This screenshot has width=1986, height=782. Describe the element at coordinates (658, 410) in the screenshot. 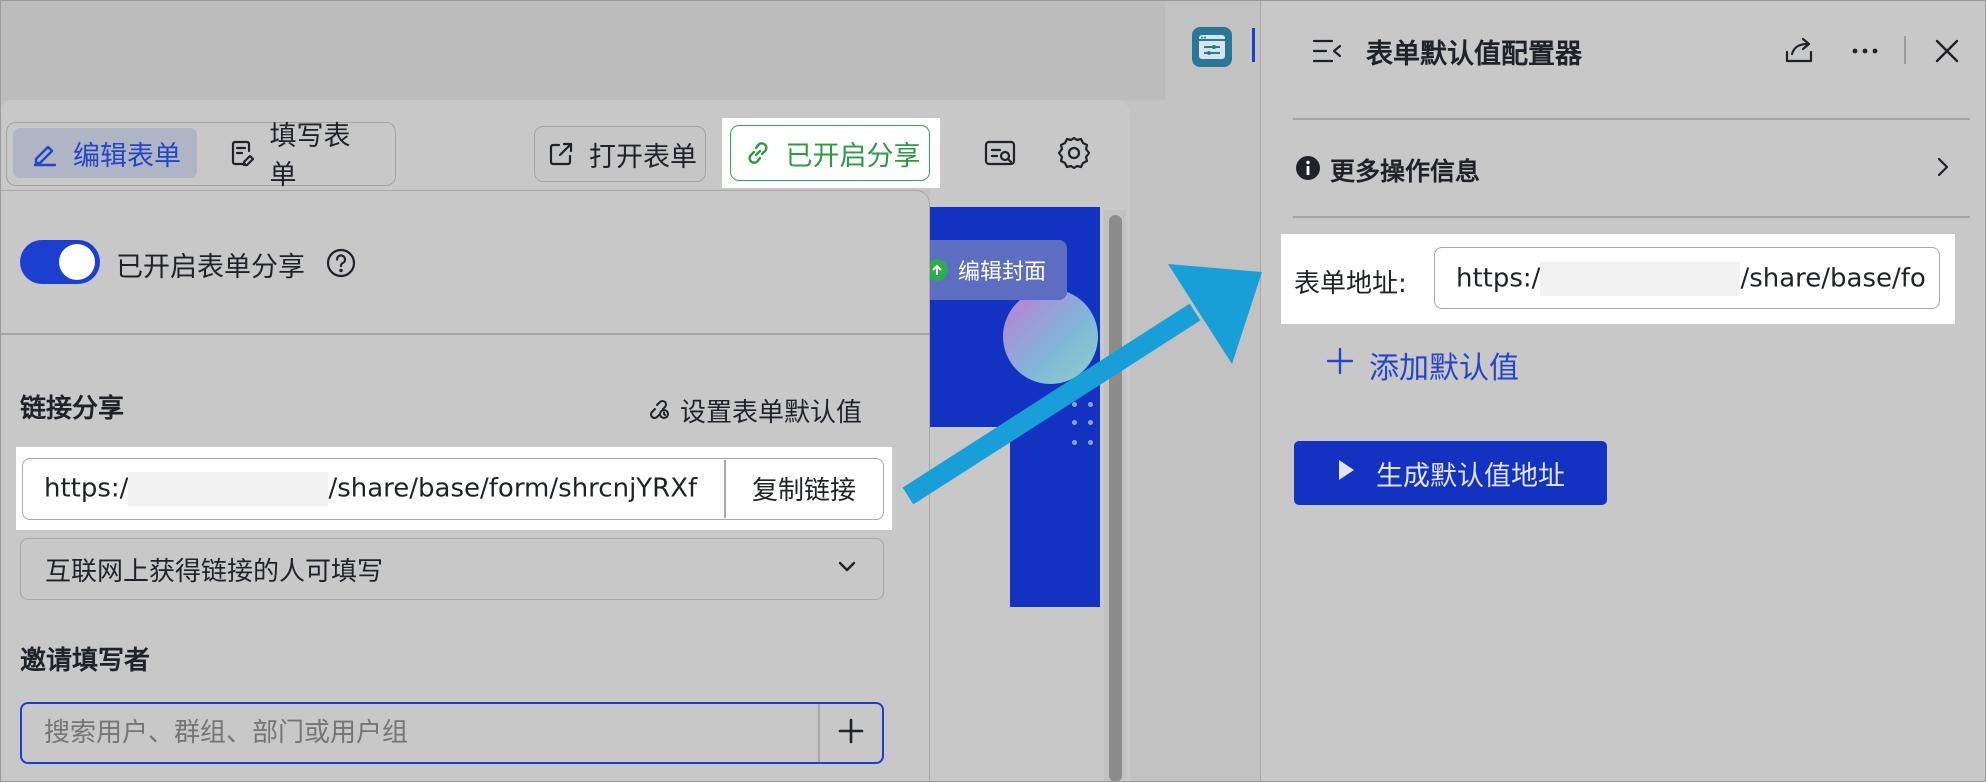

I see `link-settings-icon` at that location.